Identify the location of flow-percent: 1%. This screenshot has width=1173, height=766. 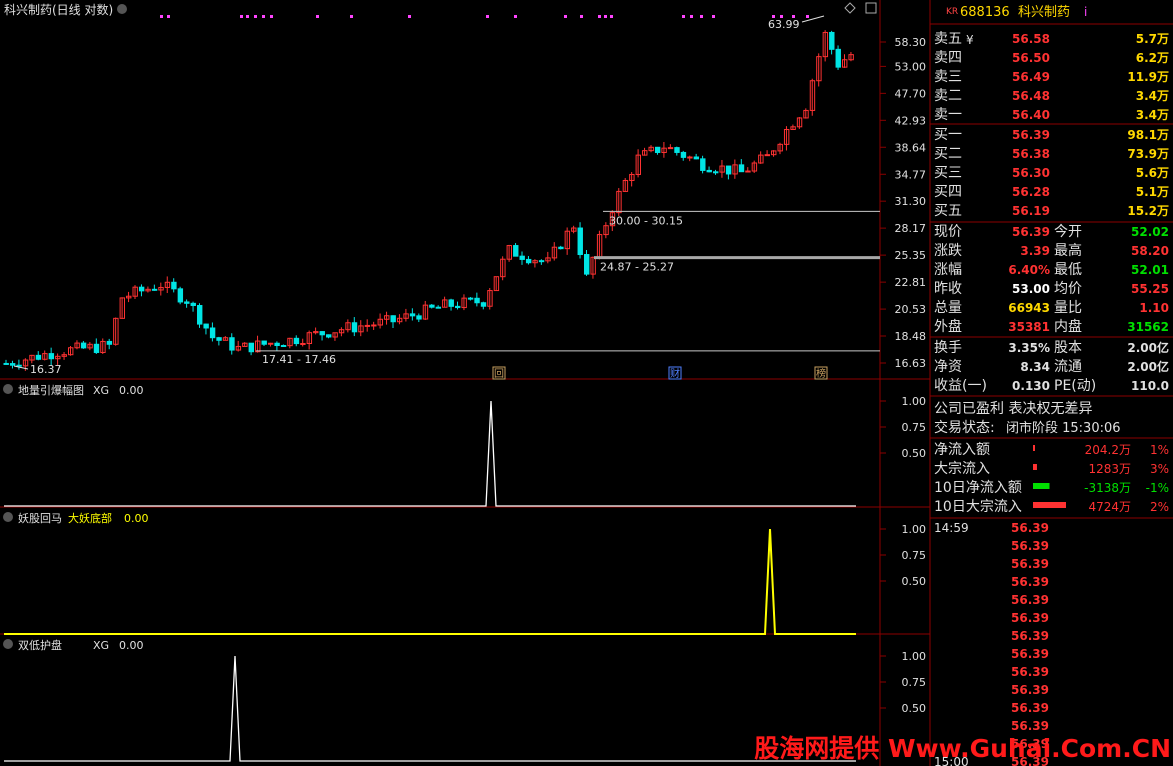
(1159, 450).